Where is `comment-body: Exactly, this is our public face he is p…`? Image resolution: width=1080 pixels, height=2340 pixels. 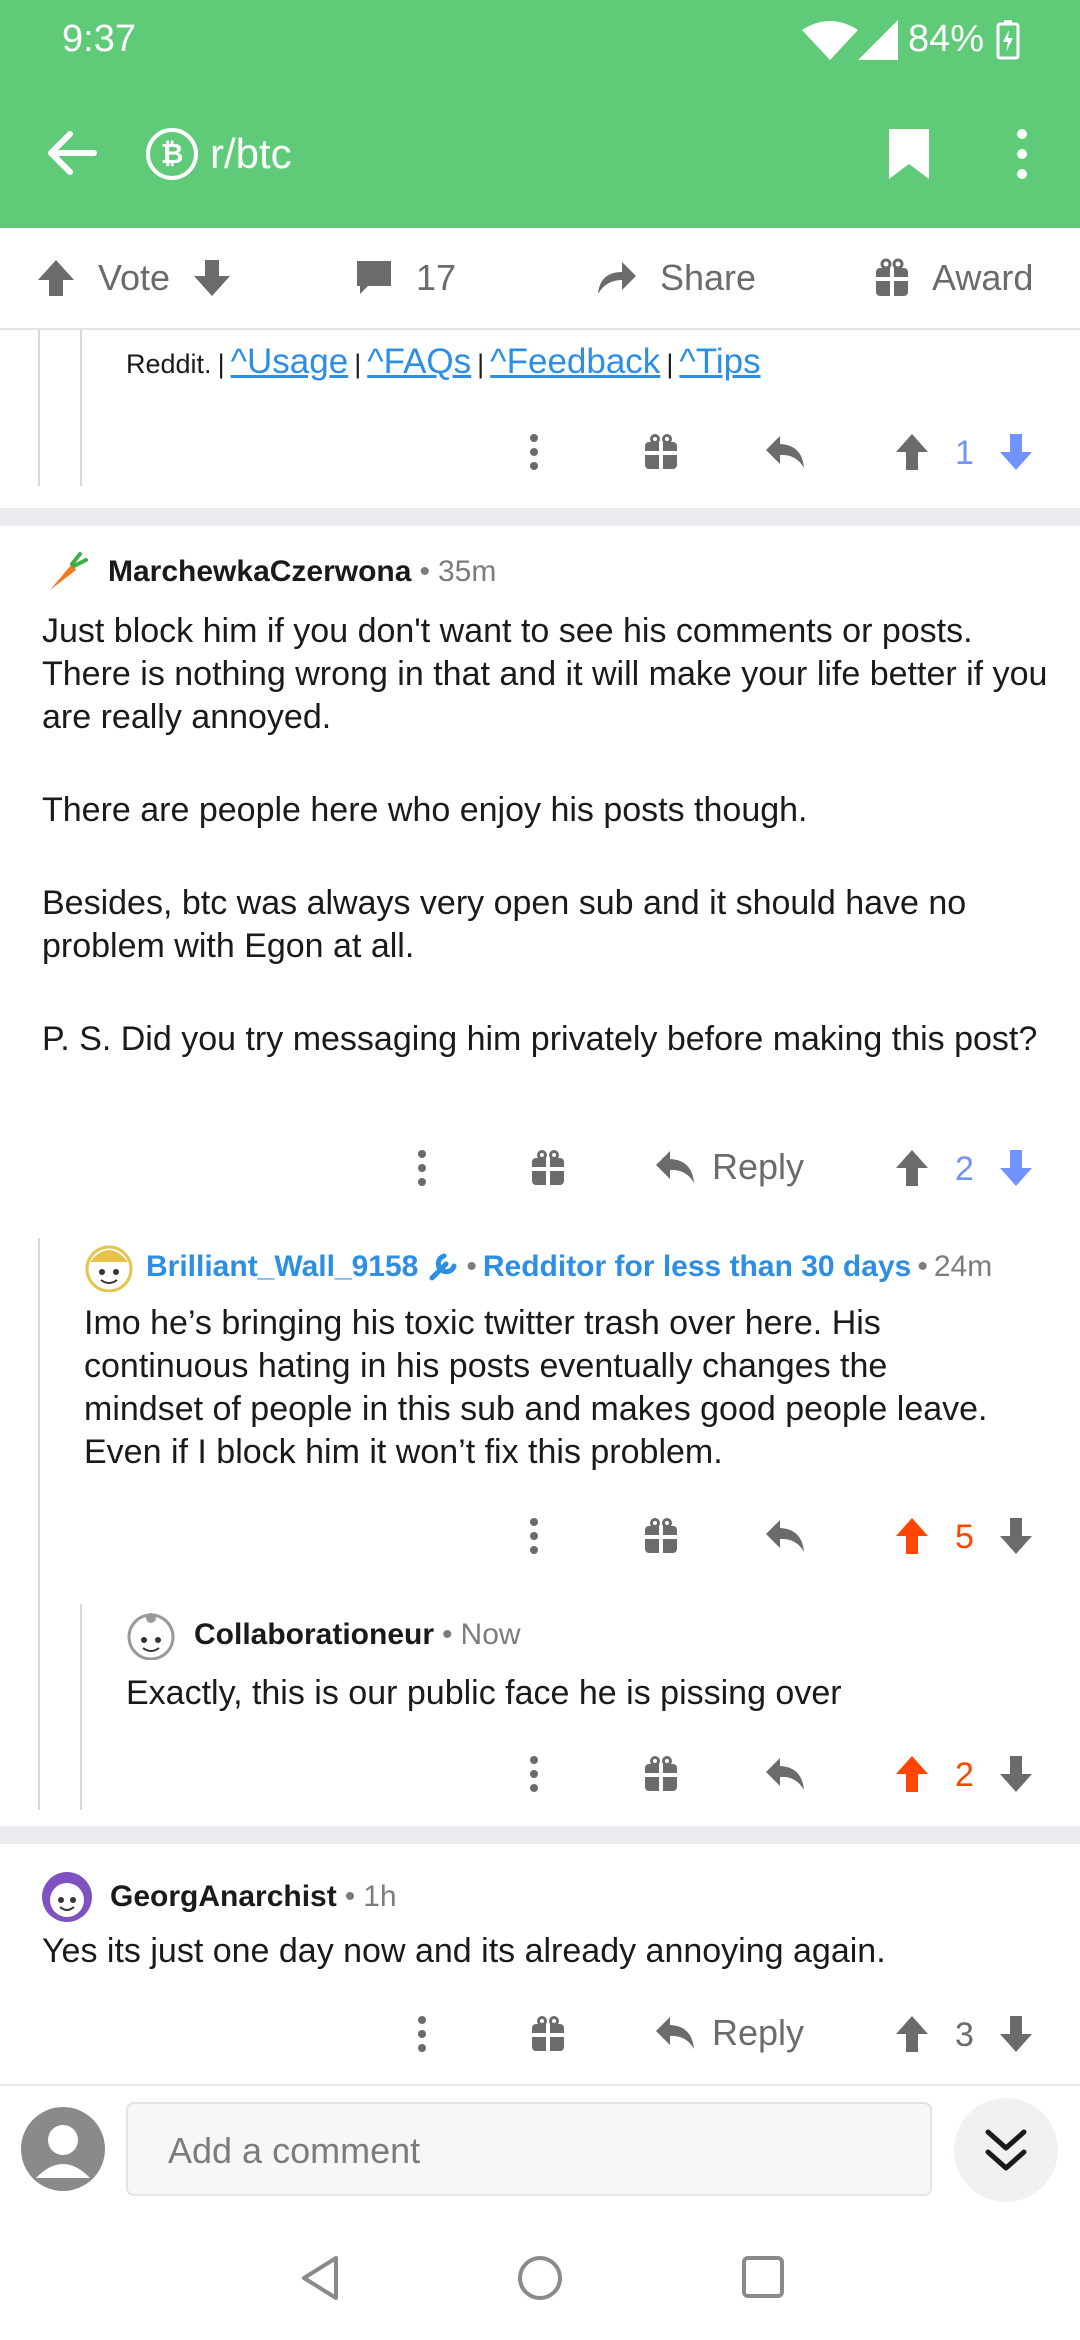
comment-body: Exactly, this is our public face he is p… is located at coordinates (484, 1693).